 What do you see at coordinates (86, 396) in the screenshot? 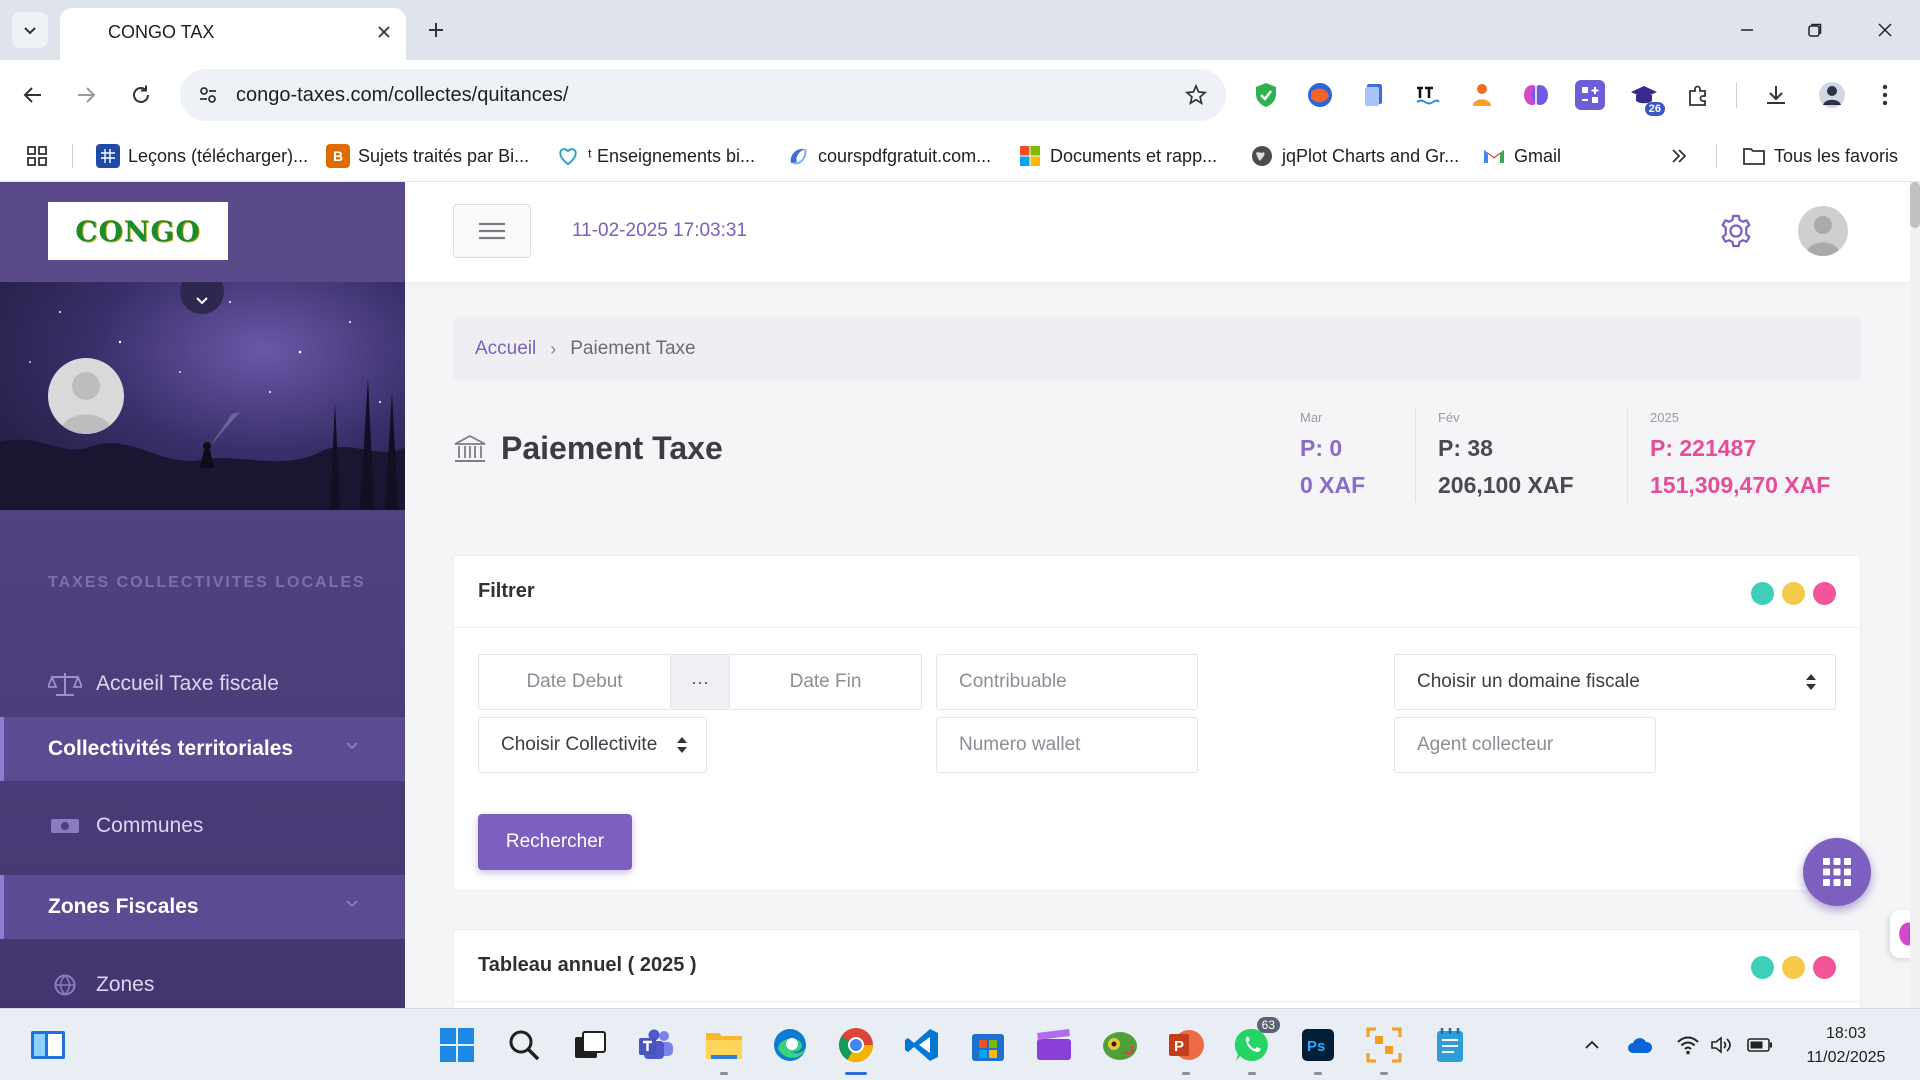
I see `user-avatar` at bounding box center [86, 396].